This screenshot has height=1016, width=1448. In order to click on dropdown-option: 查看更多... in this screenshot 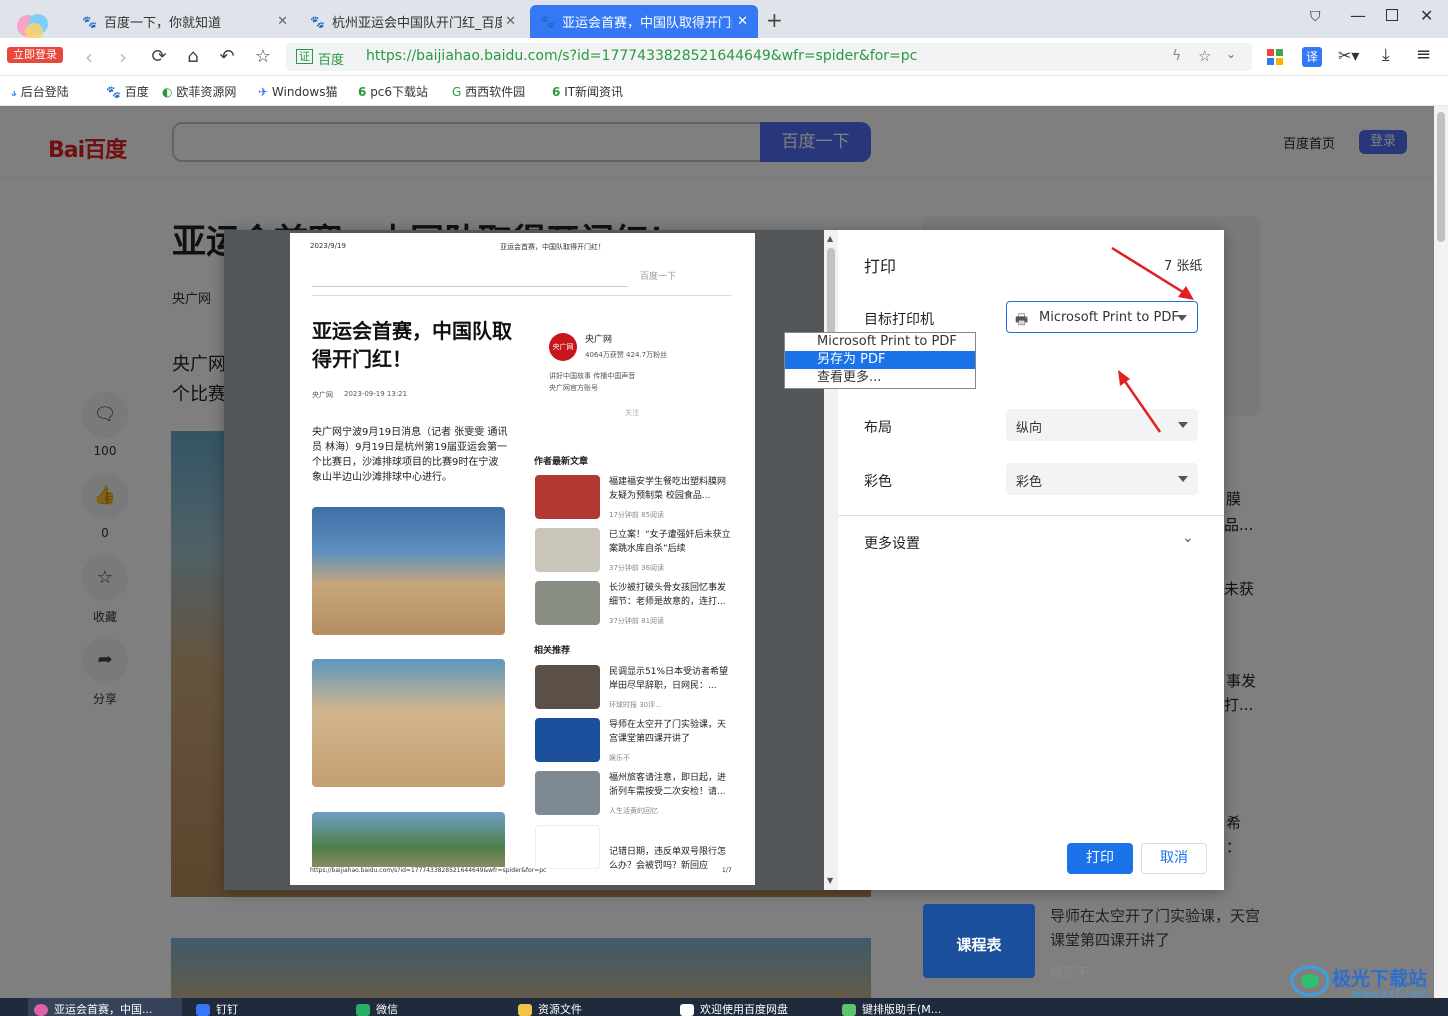, I will do `click(880, 378)`.